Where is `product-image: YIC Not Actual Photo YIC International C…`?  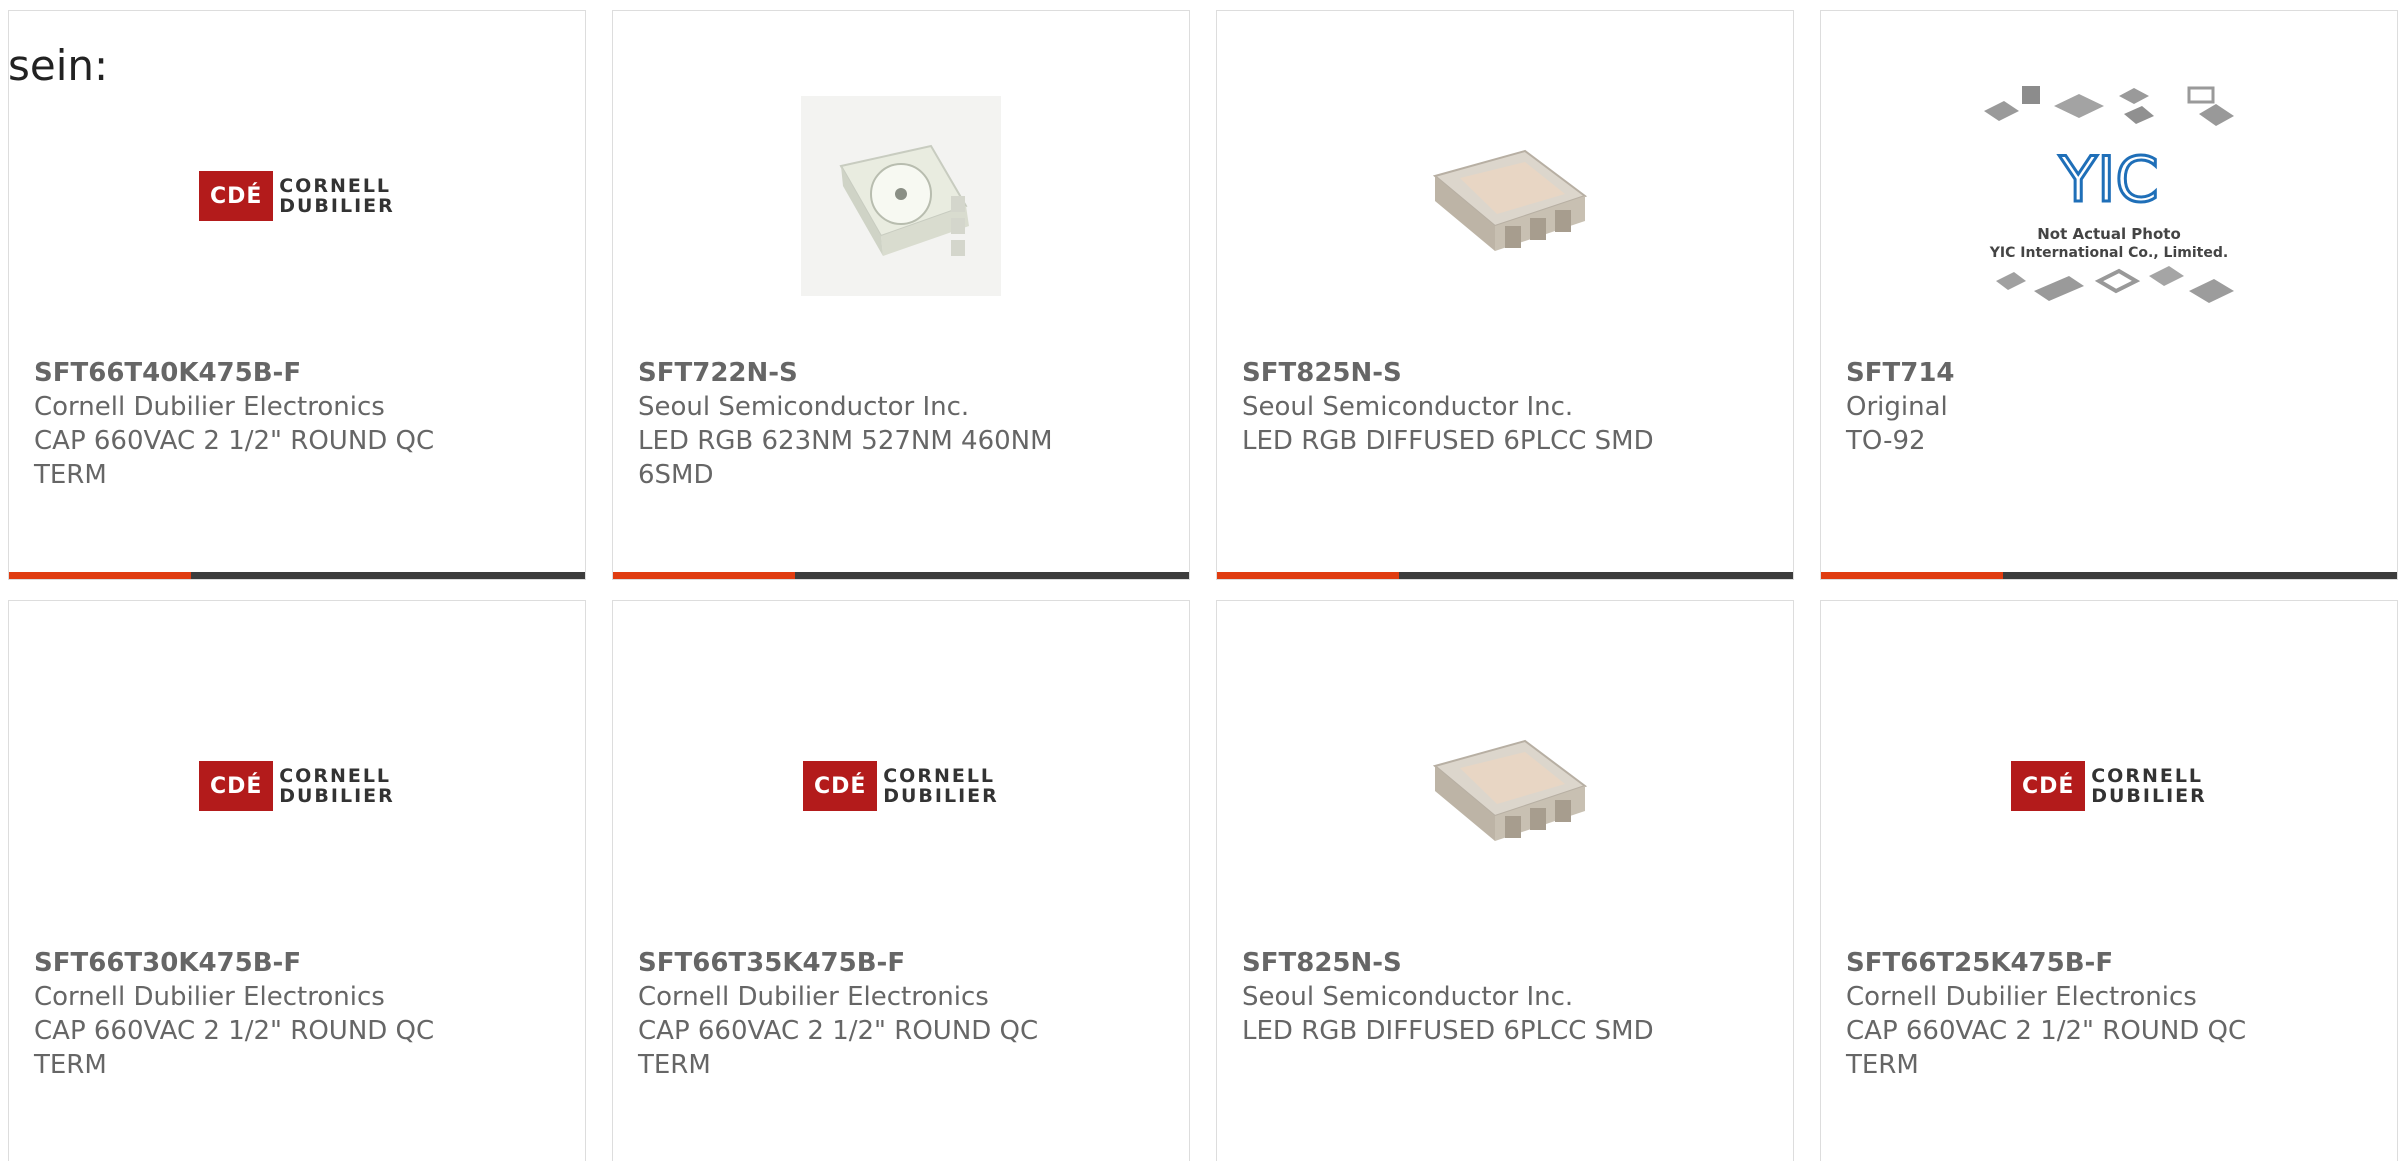
product-image: YIC Not Actual Photo YIC International C… is located at coordinates (2109, 196).